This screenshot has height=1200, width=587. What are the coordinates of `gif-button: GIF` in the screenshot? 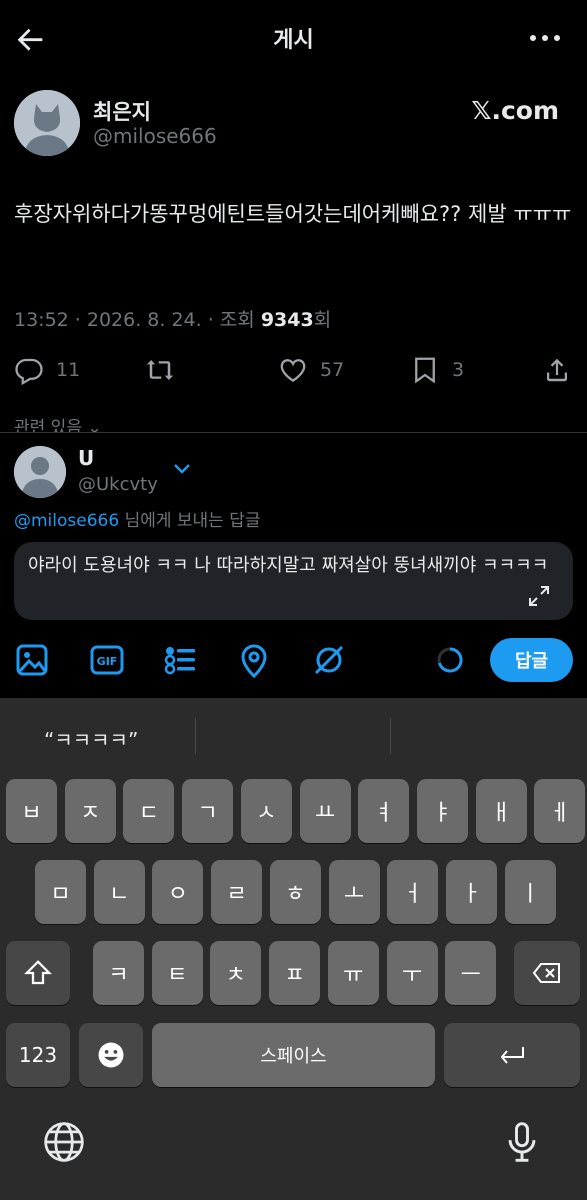 It's located at (107, 660).